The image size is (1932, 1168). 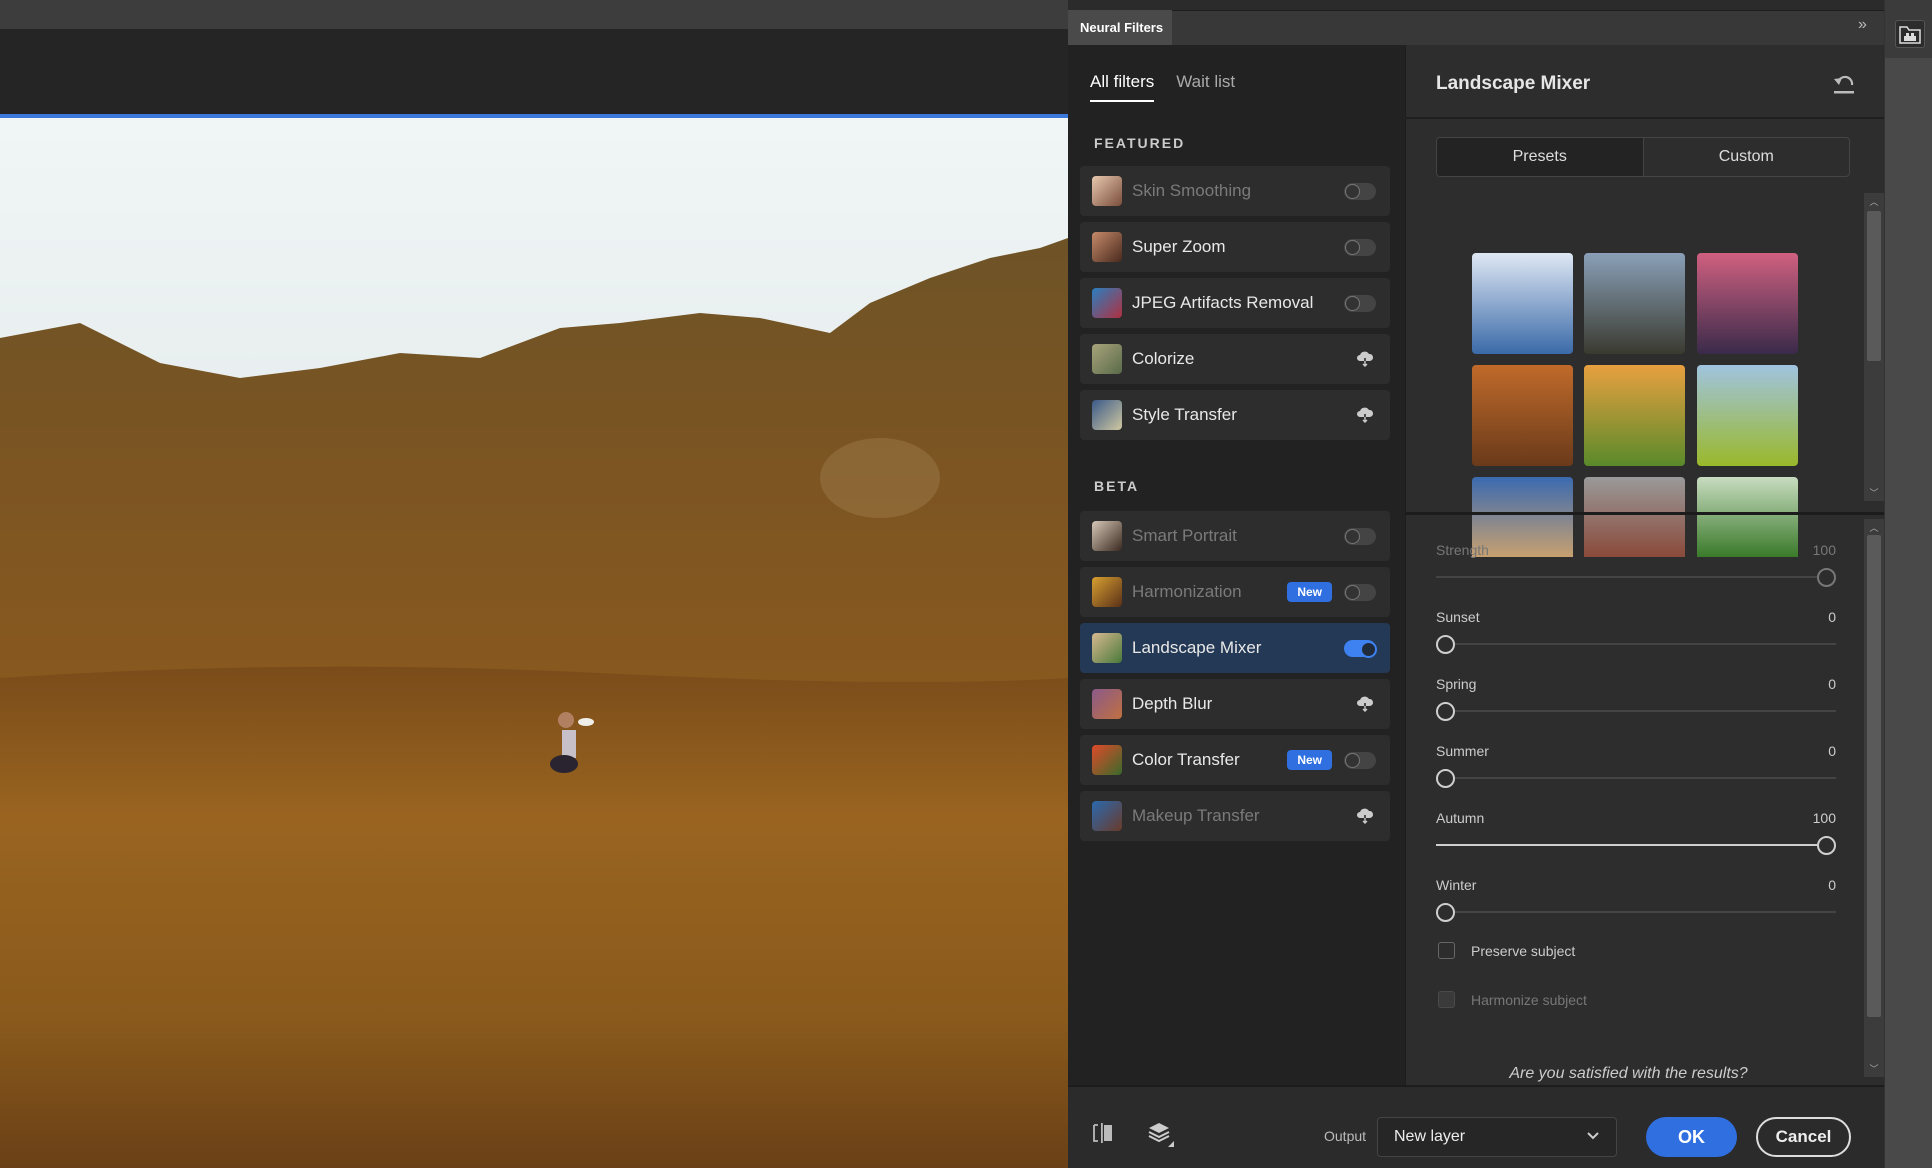 I want to click on filter-row-style-transfer: Style Transfer, so click(x=1235, y=415).